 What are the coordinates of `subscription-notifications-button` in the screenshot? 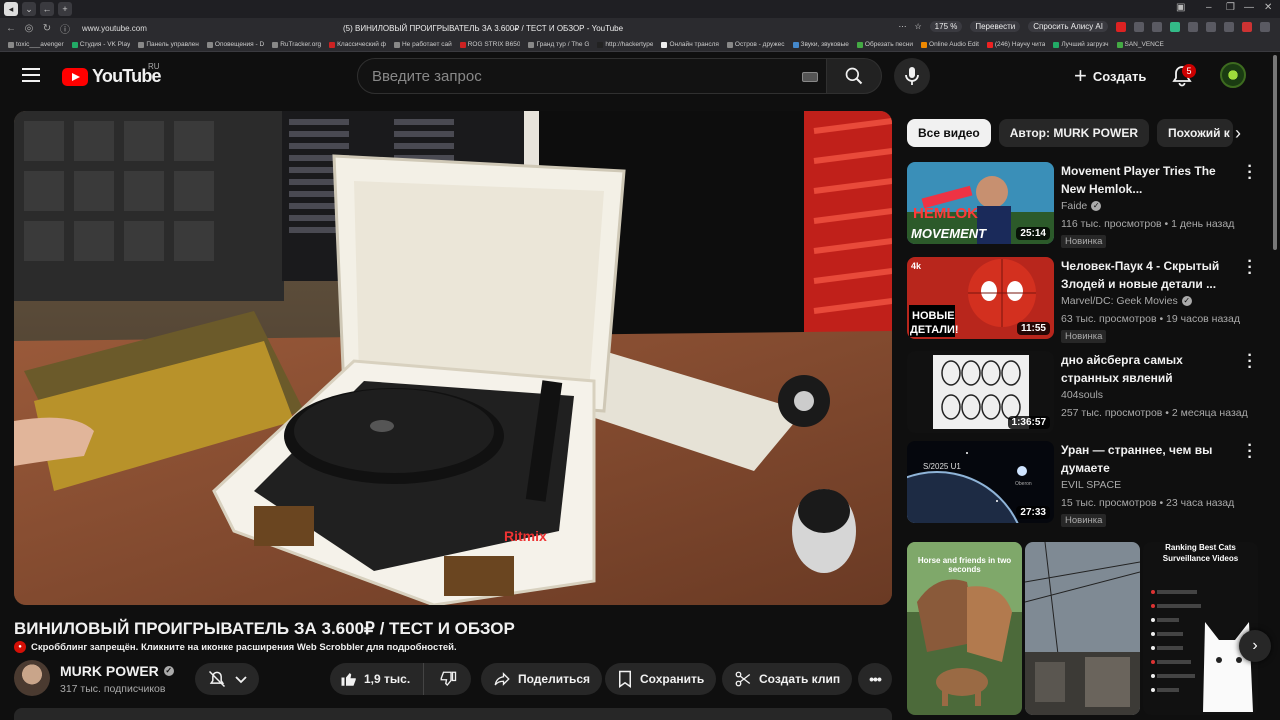 It's located at (227, 679).